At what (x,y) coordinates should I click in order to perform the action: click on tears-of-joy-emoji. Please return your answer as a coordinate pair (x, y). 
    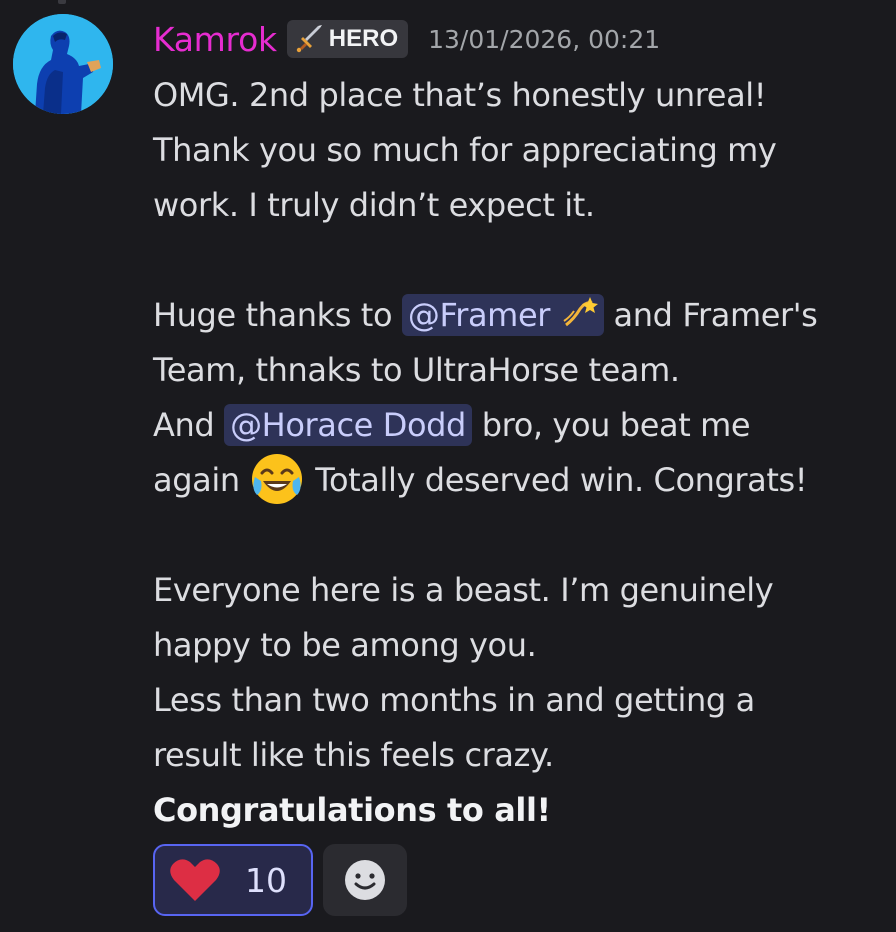
    Looking at the image, I should click on (277, 479).